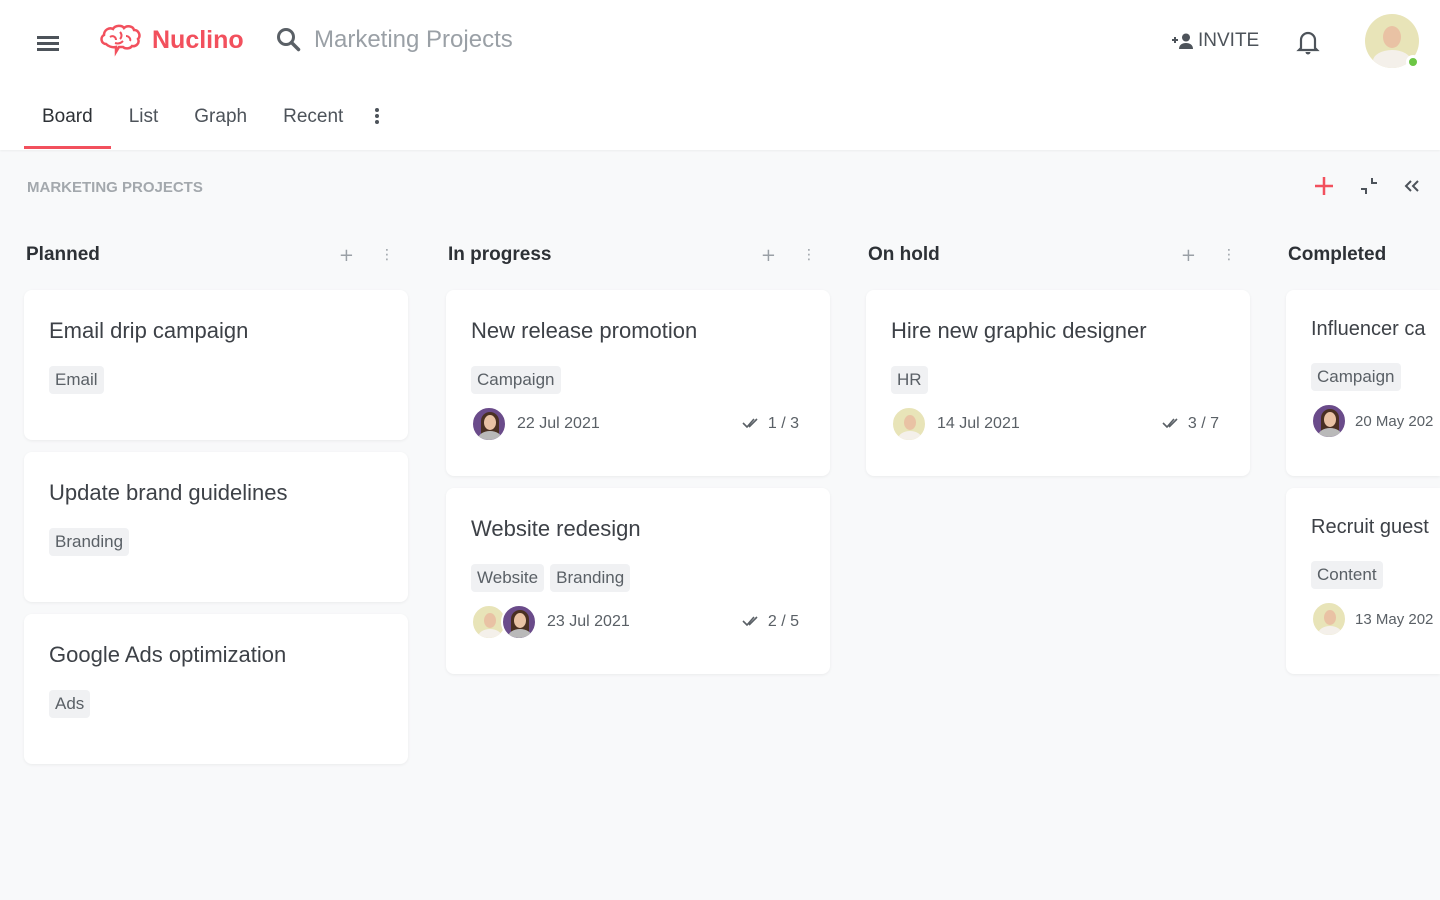  I want to click on tag: Email, so click(76, 380).